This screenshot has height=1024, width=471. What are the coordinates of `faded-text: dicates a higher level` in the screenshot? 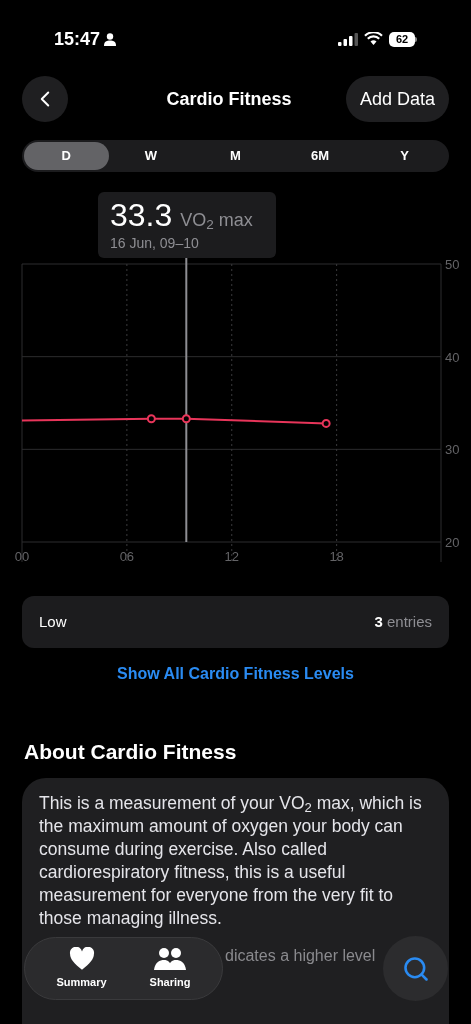 It's located at (301, 955).